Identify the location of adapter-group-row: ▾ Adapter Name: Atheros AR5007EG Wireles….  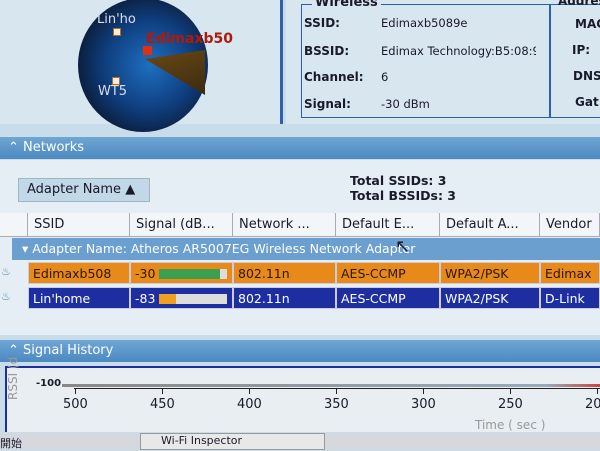
(306, 249).